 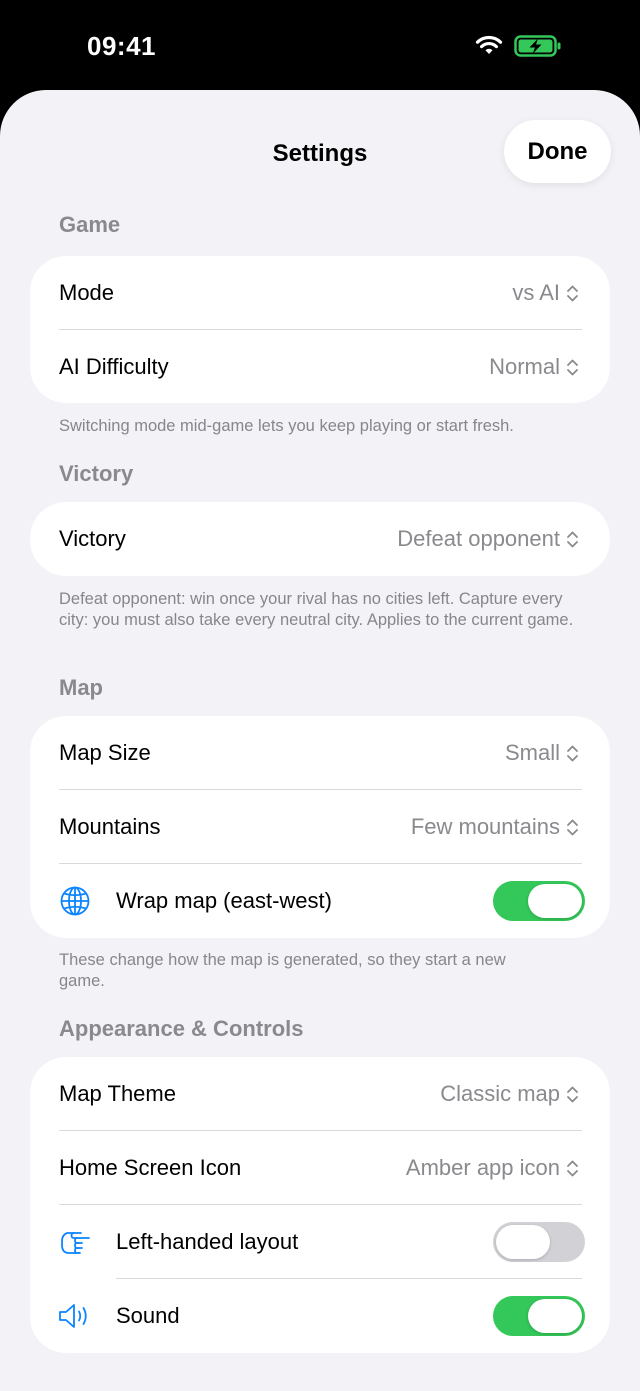 I want to click on sound-label: Sound, so click(x=148, y=1315).